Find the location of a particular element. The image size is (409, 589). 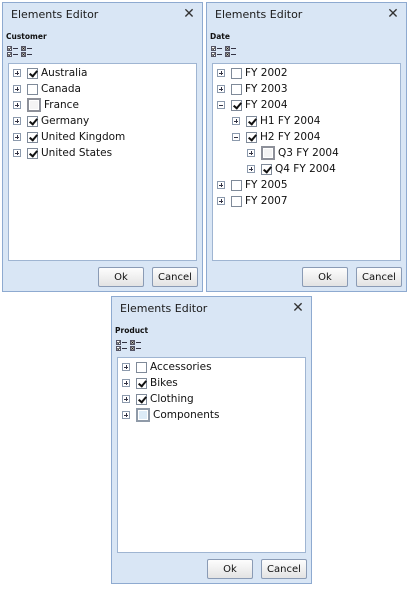

tree-item: FY 2007 is located at coordinates (252, 201).